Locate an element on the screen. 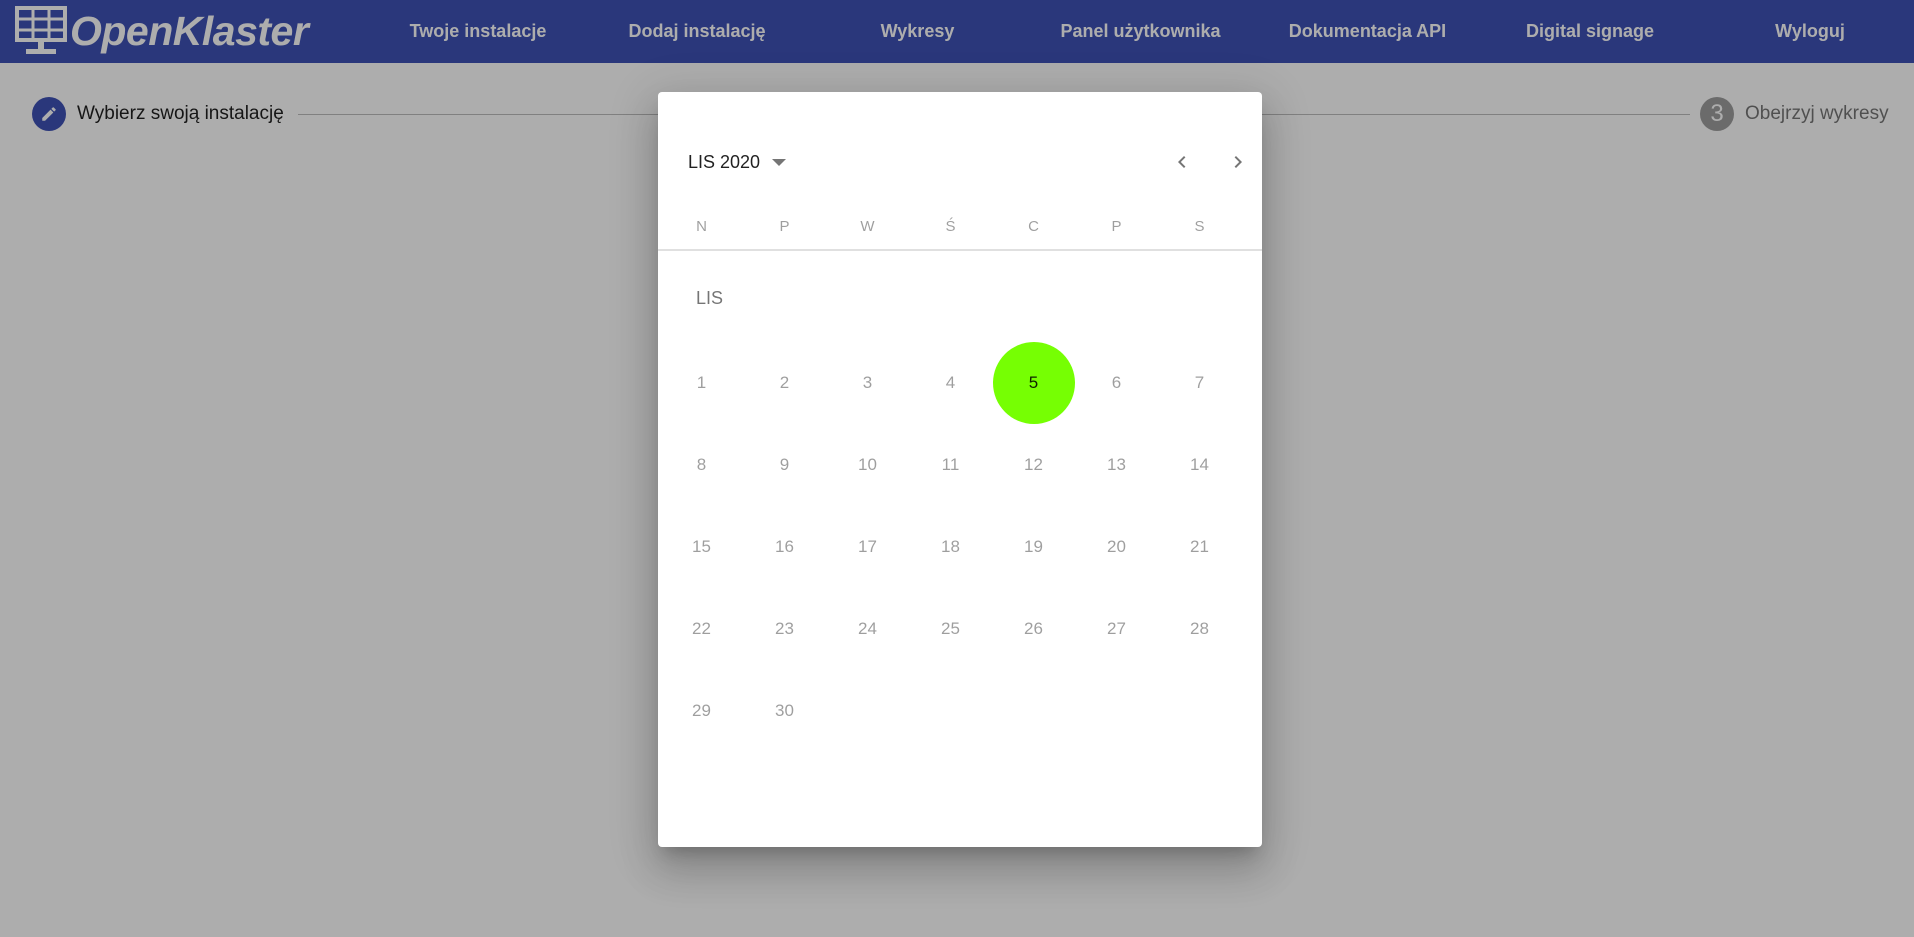 The image size is (1914, 937). calendar-day: 10 is located at coordinates (867, 465).